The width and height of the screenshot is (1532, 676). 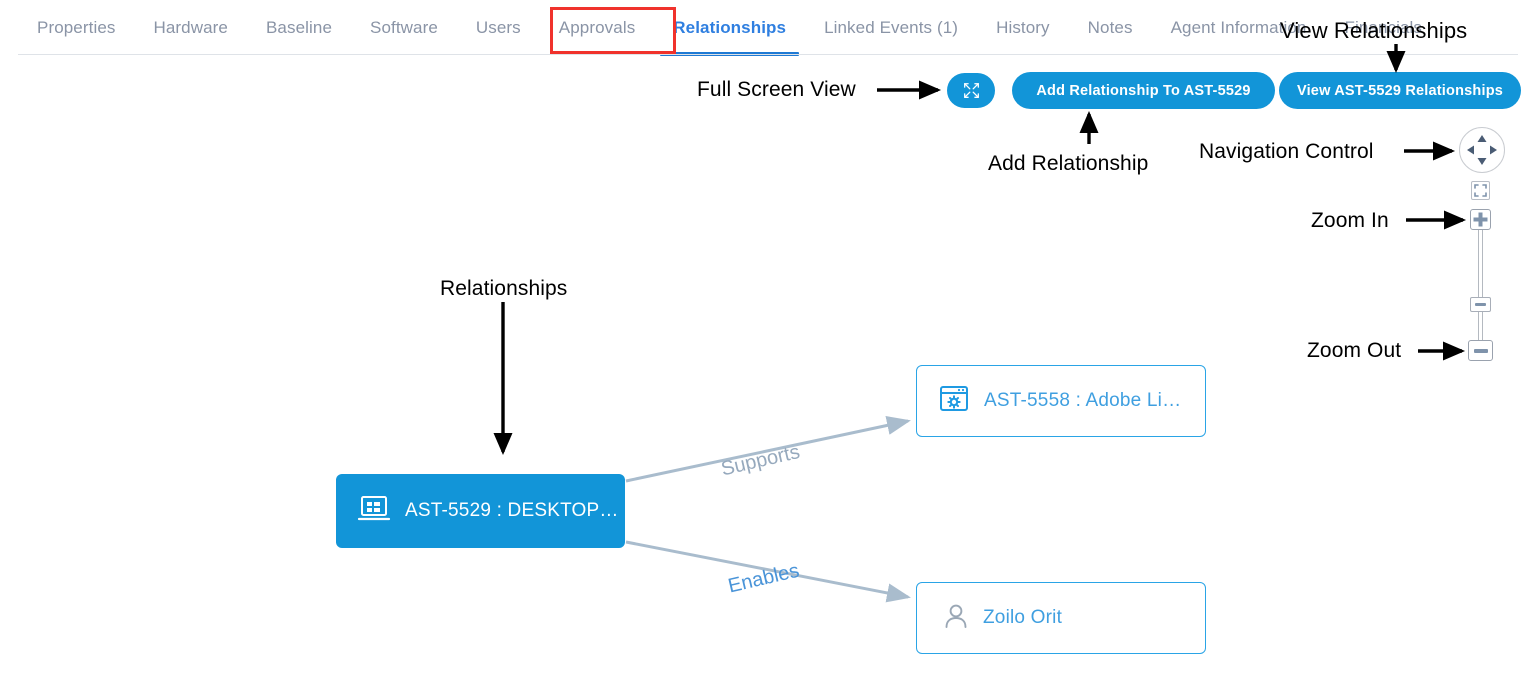 I want to click on tab-financials: Financials, so click(x=1383, y=27).